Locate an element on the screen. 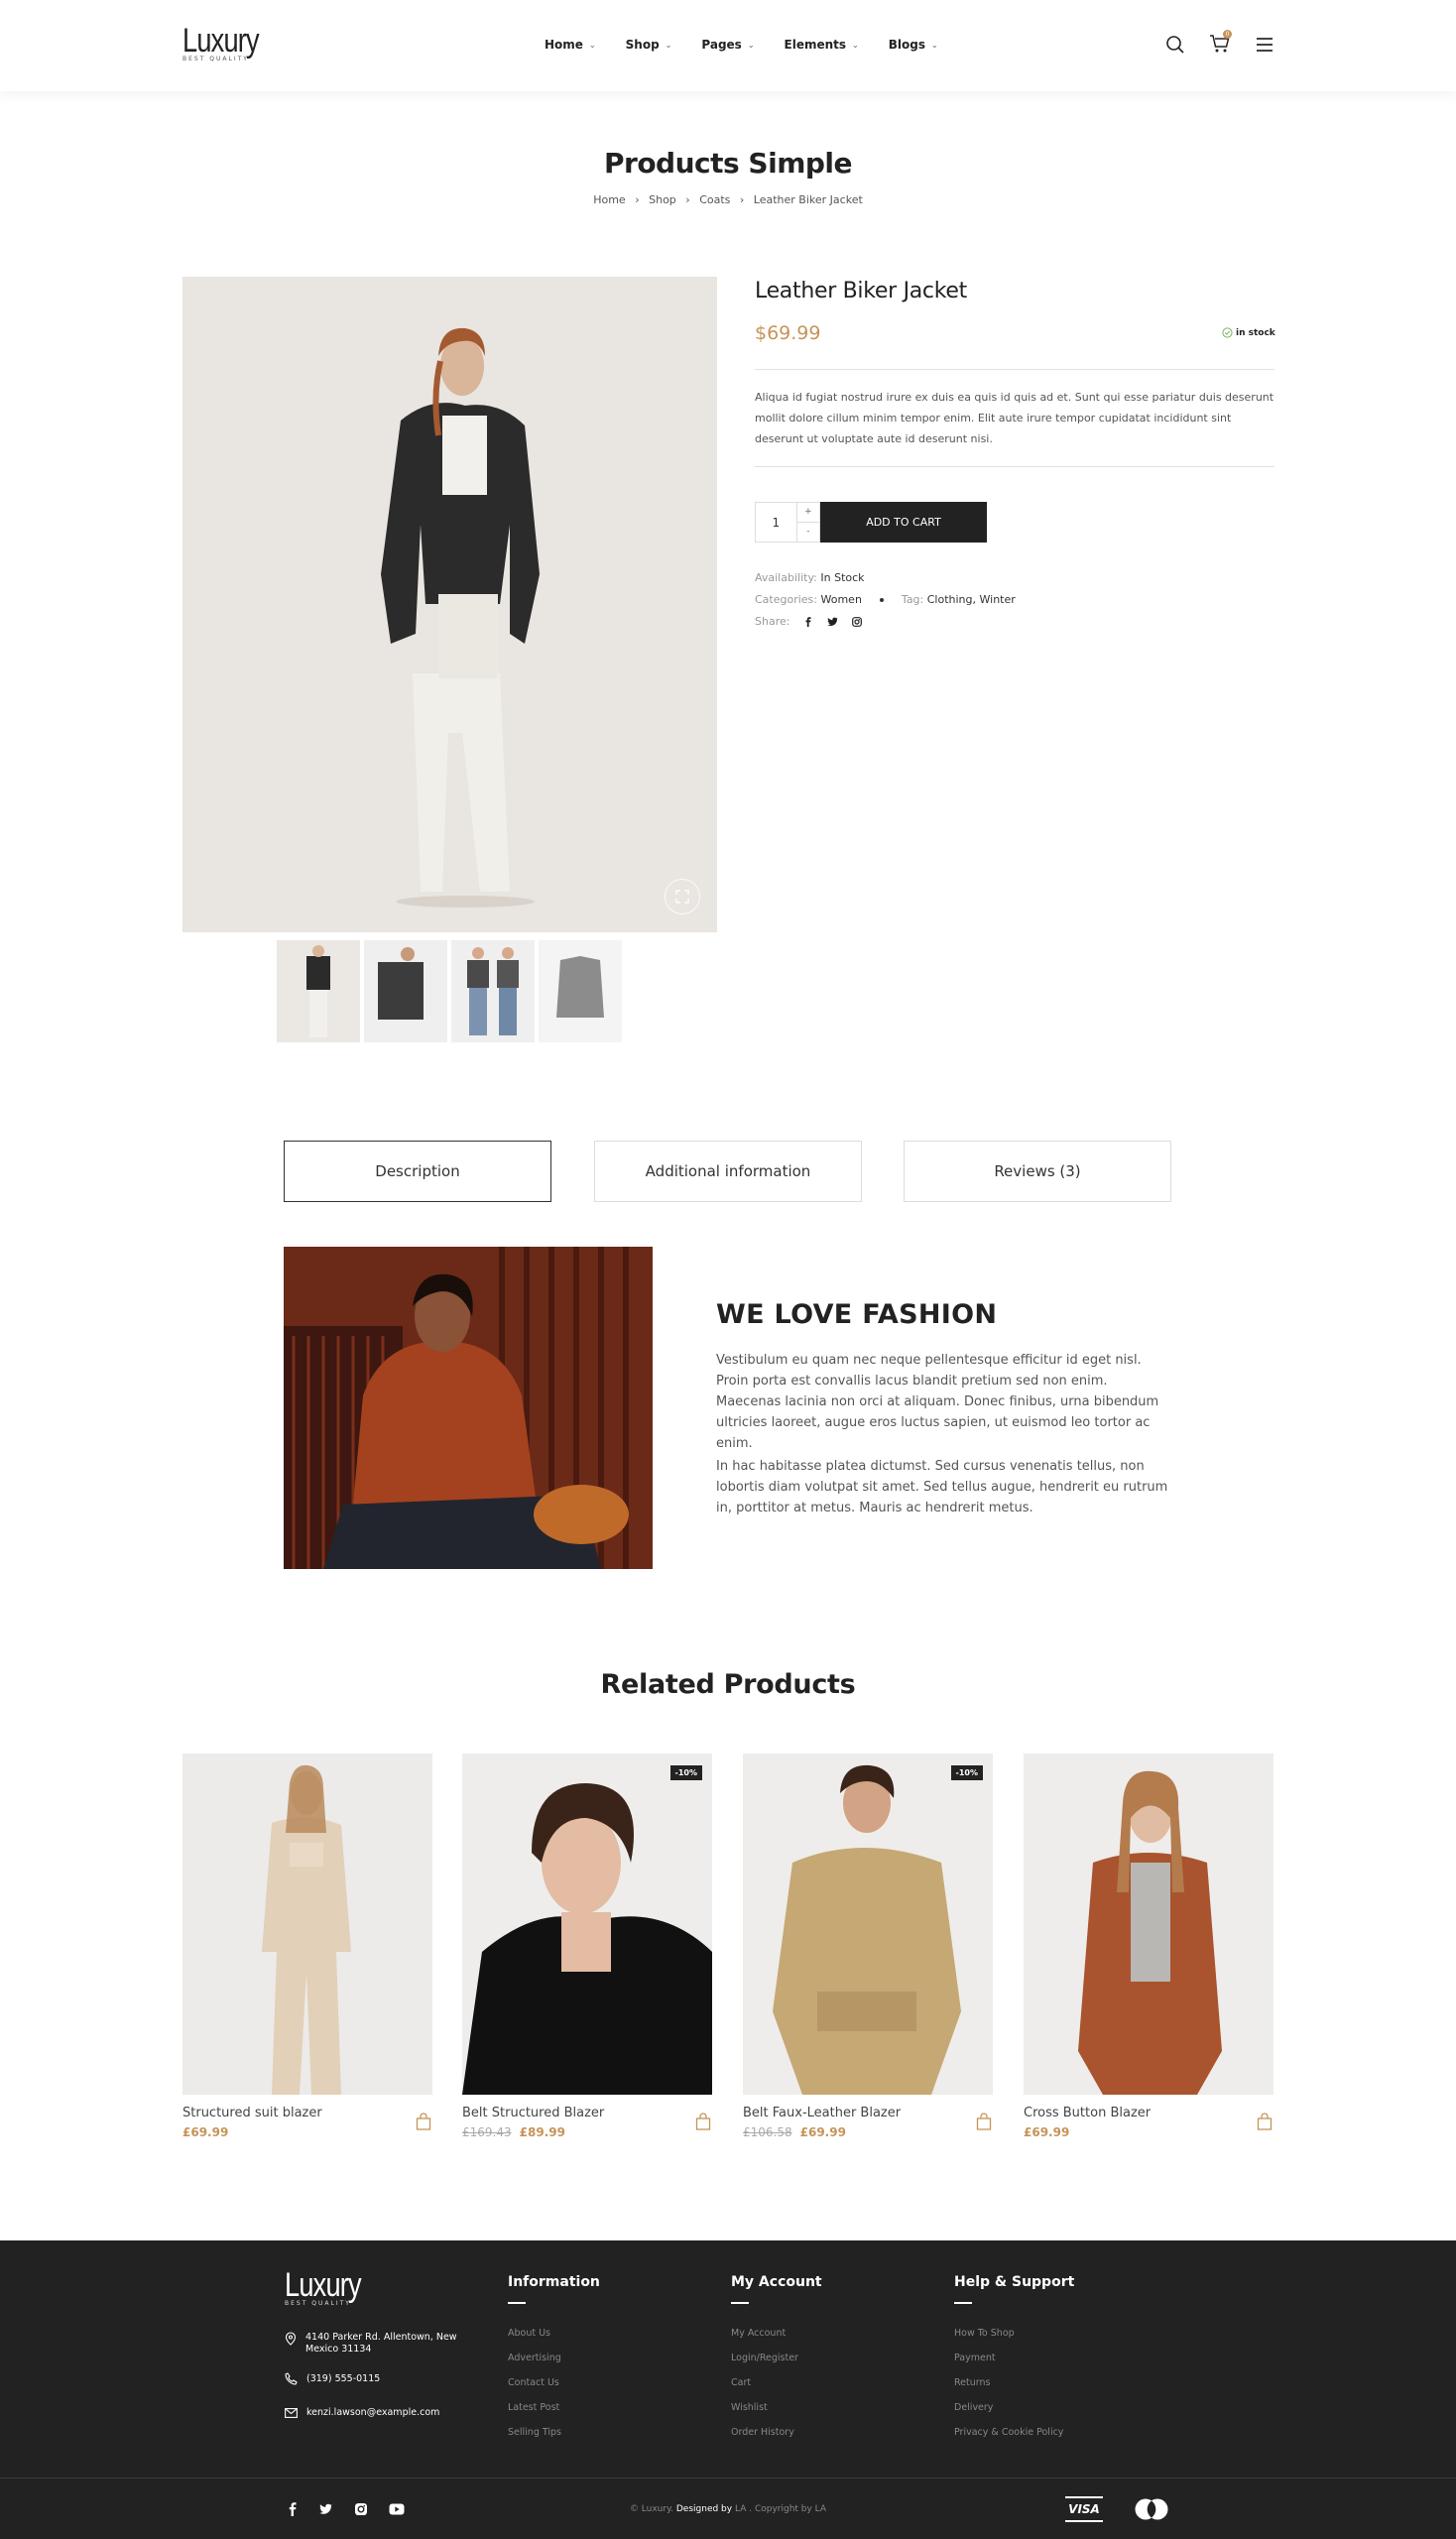 The height and width of the screenshot is (2539, 1456). footer-link: Order History is located at coordinates (776, 2432).